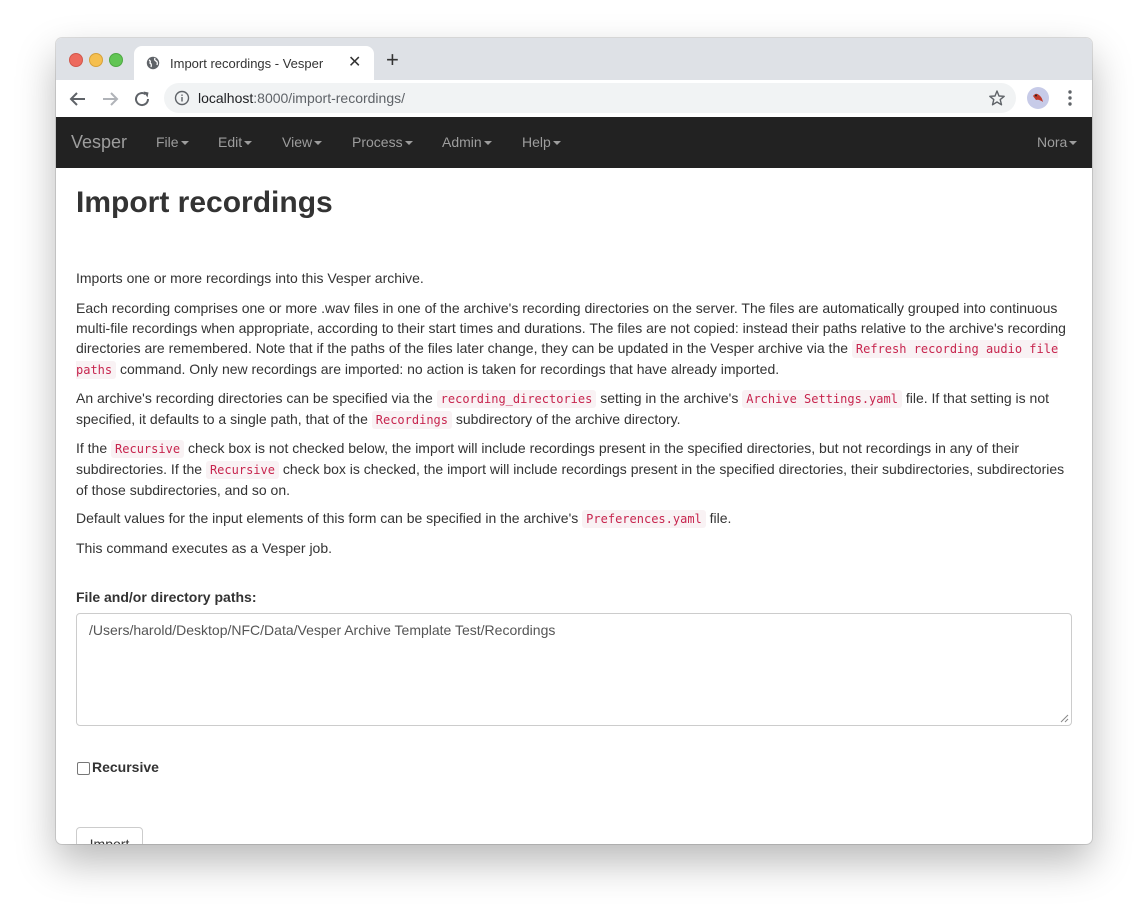 The image size is (1148, 918). Describe the element at coordinates (1070, 98) in the screenshot. I see `browser-menu-icon` at that location.